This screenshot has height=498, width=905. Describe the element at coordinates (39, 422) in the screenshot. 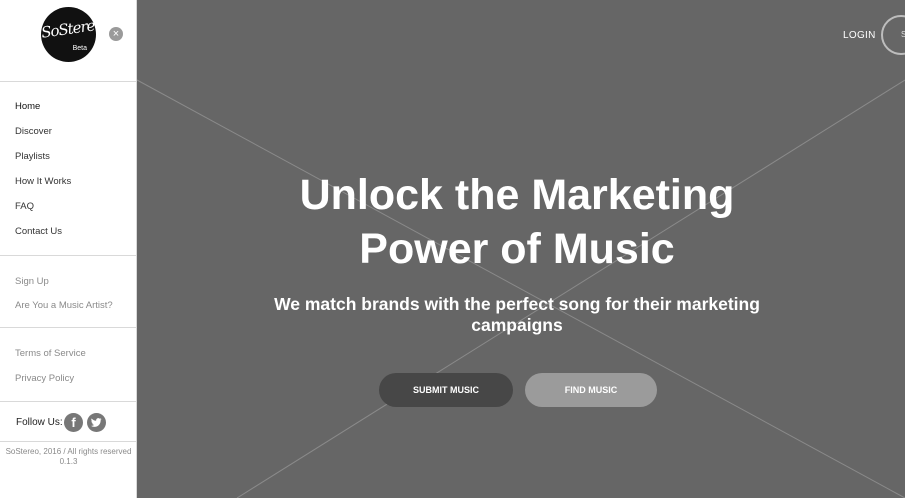

I see `follow-label: Follow Us:` at that location.